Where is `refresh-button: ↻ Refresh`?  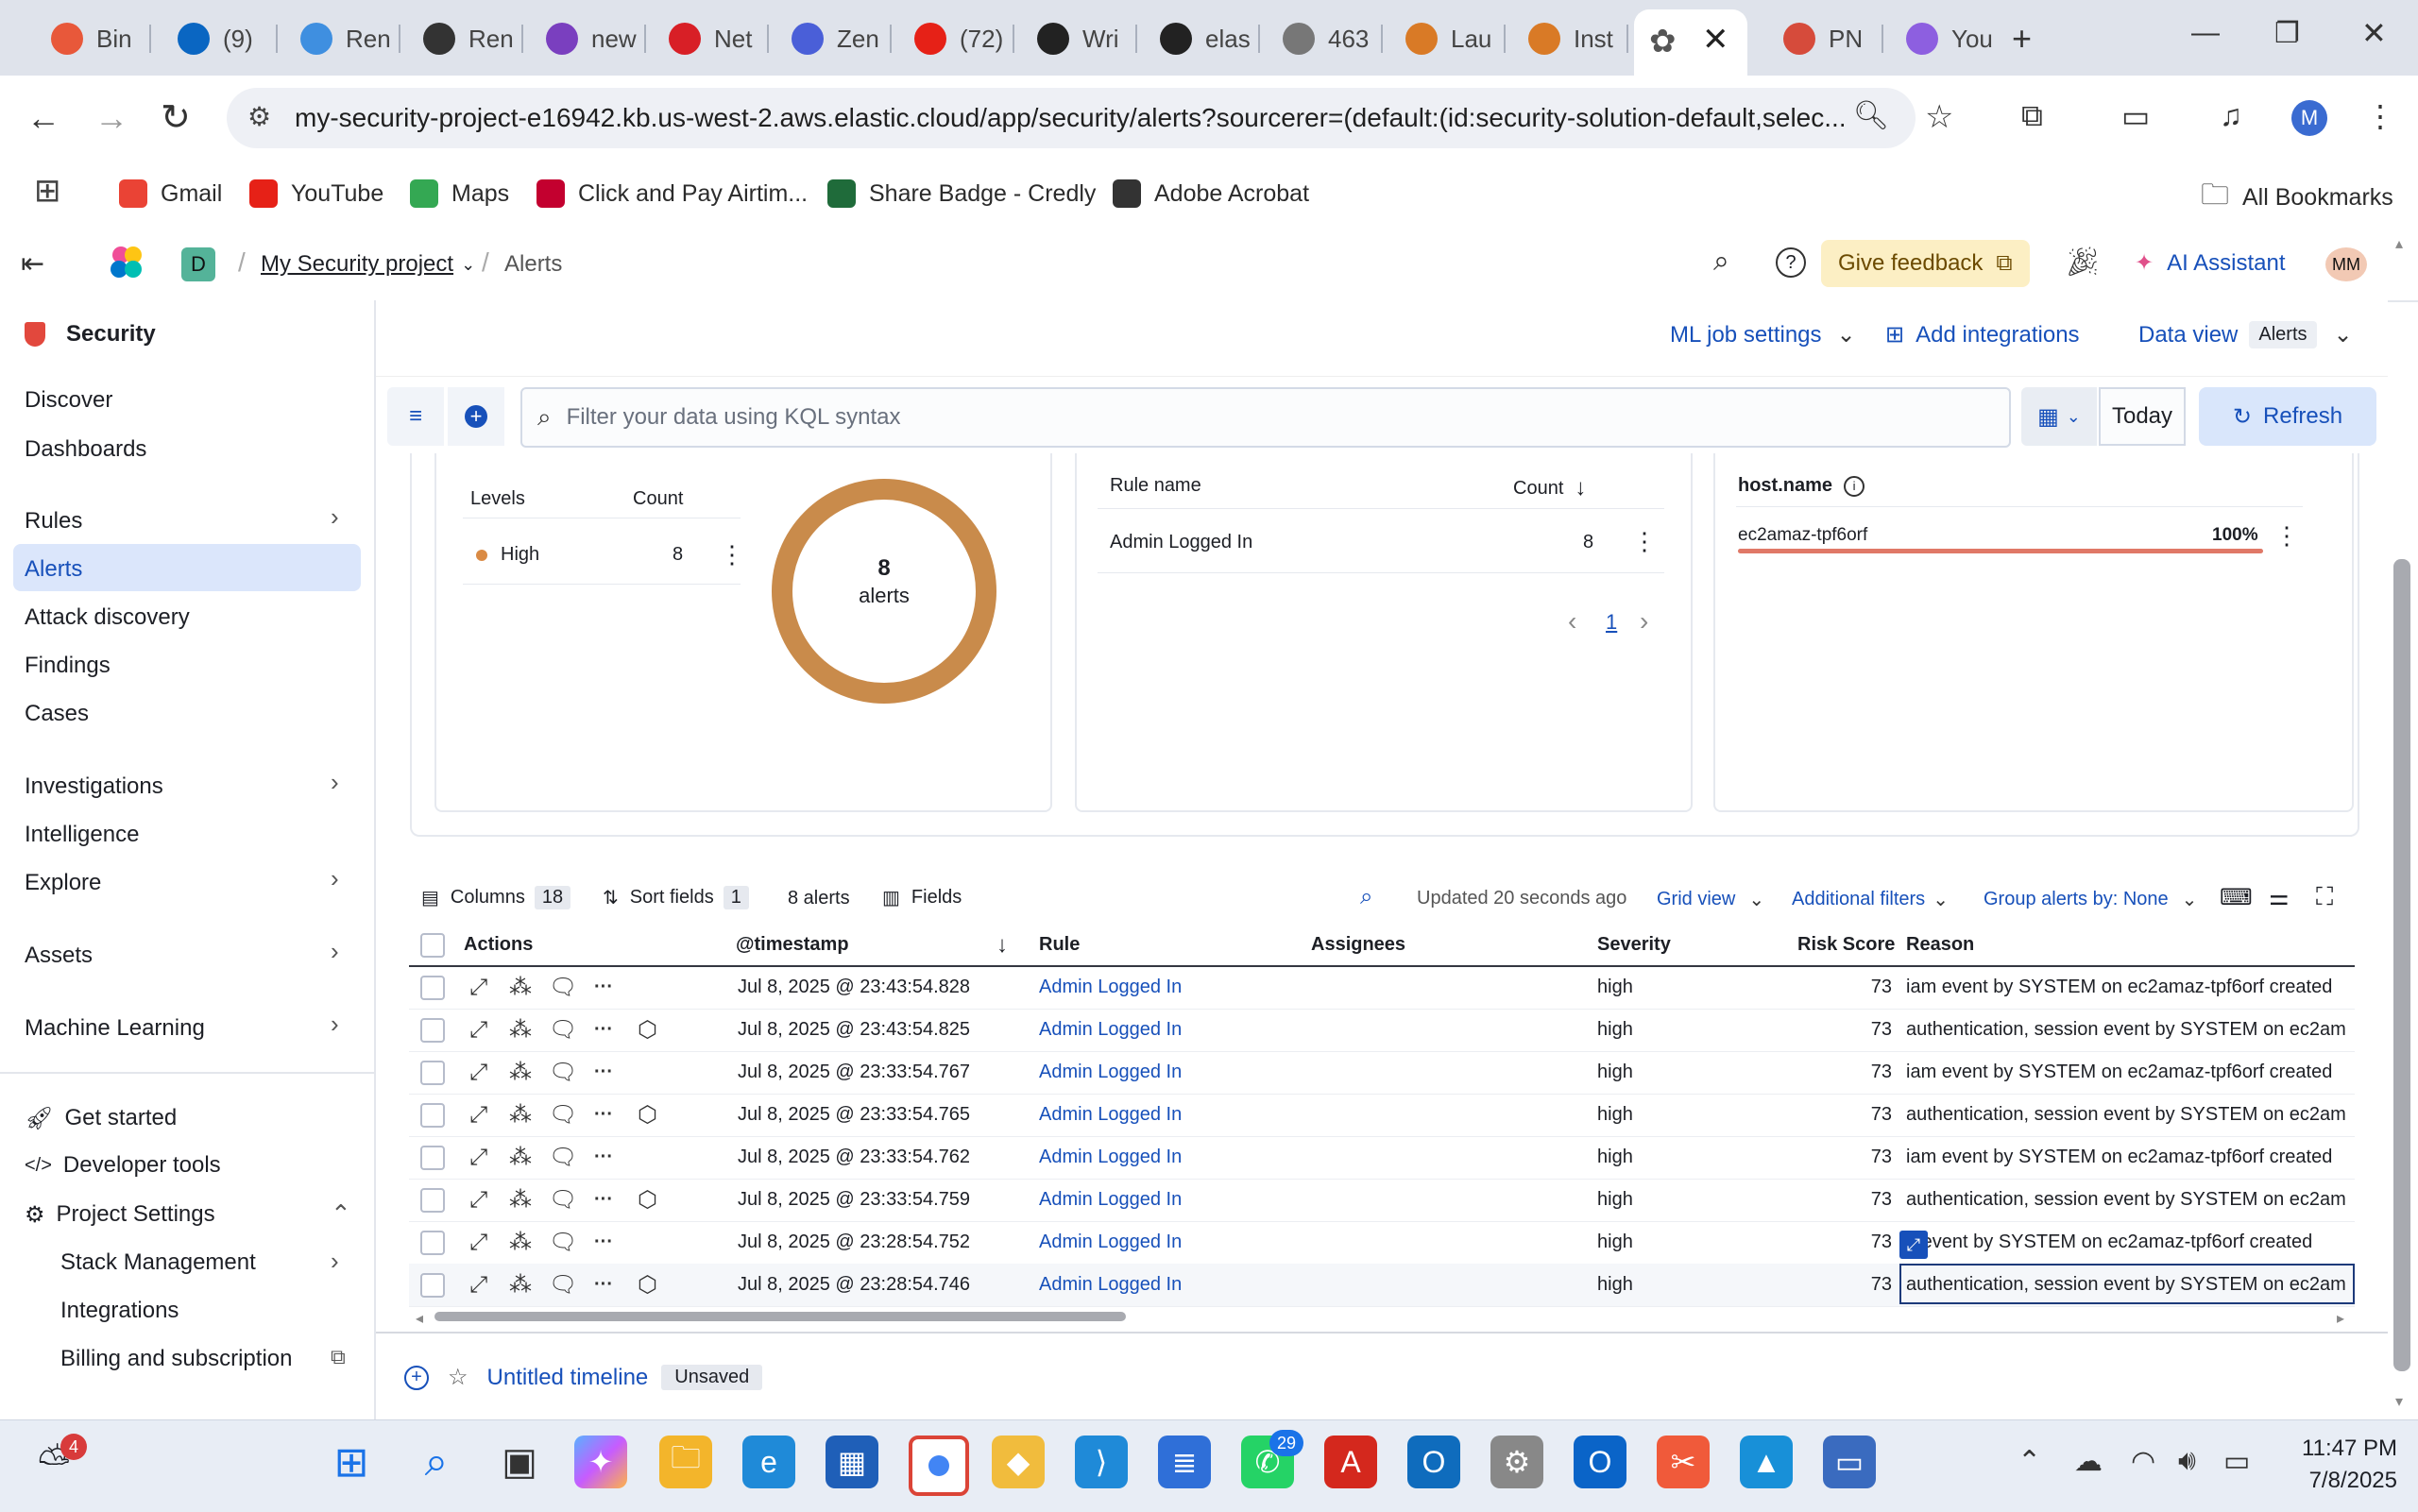
refresh-button: ↻ Refresh is located at coordinates (2287, 416).